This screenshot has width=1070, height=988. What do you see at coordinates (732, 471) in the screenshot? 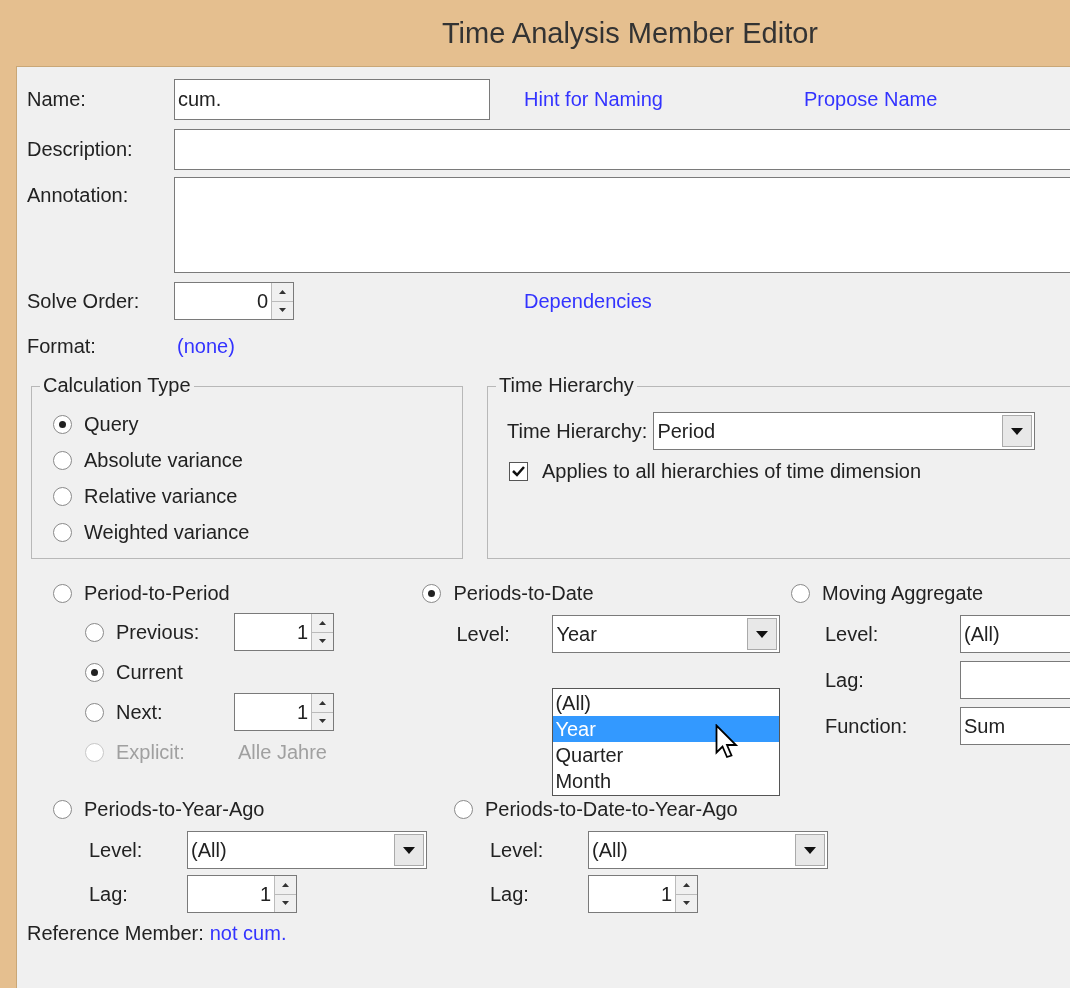
I see `checkbox-label: Applies to all hierarchies of time dimension` at bounding box center [732, 471].